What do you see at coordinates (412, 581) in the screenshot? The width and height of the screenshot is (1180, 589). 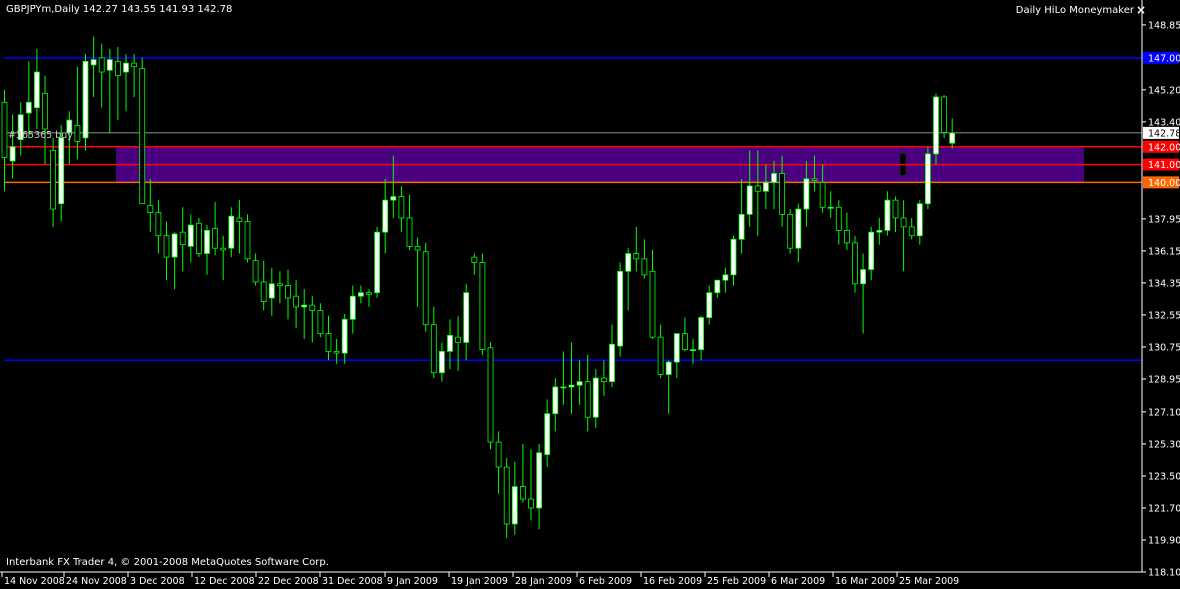 I see `x-tick-label: 9 Jan 2009` at bounding box center [412, 581].